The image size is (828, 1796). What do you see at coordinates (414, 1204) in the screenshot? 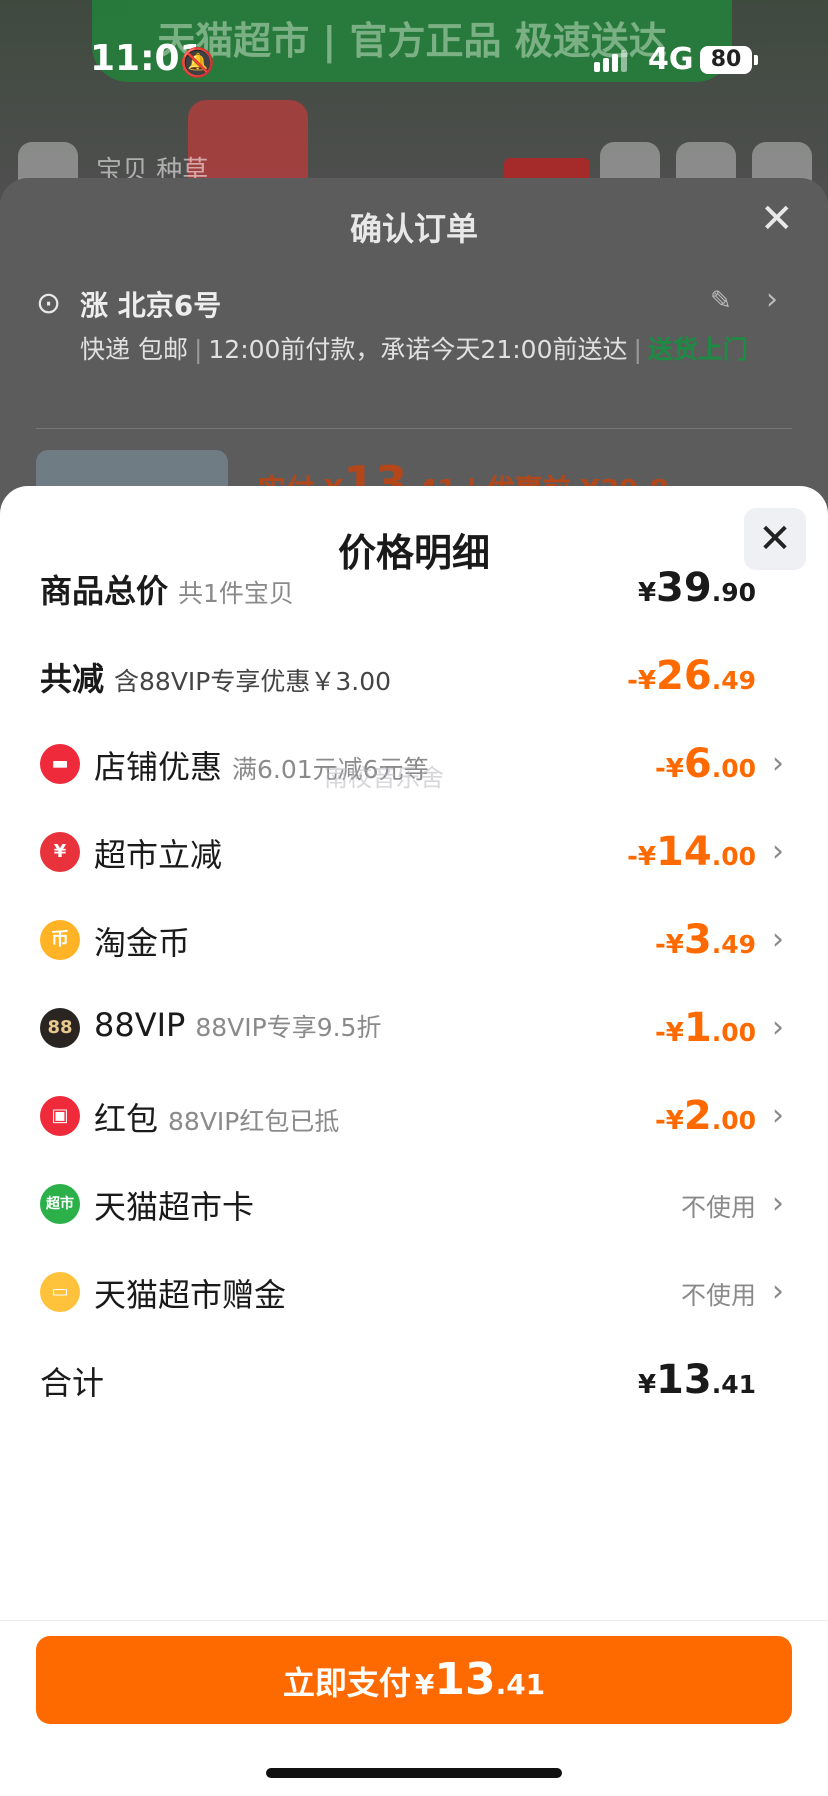
I see `row-supermarket-card: 超市 天猫超市卡 不使用 ›` at bounding box center [414, 1204].